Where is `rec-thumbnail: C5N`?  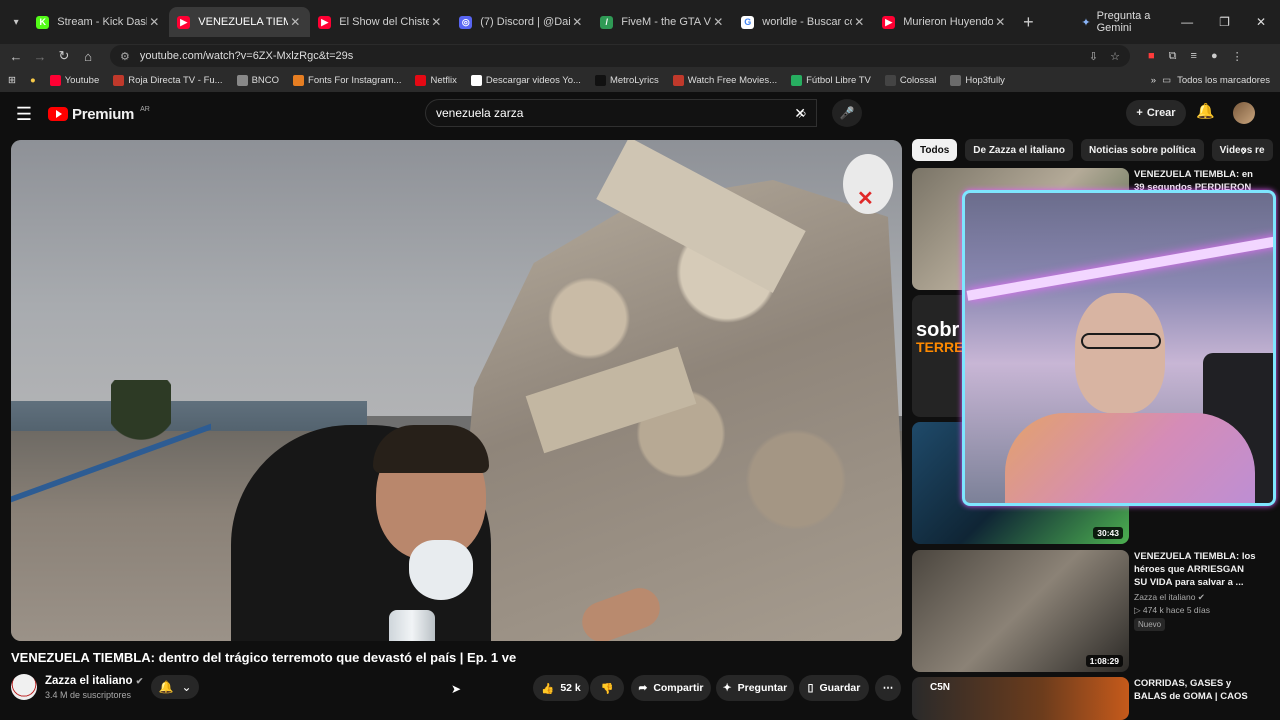 rec-thumbnail: C5N is located at coordinates (1020, 698).